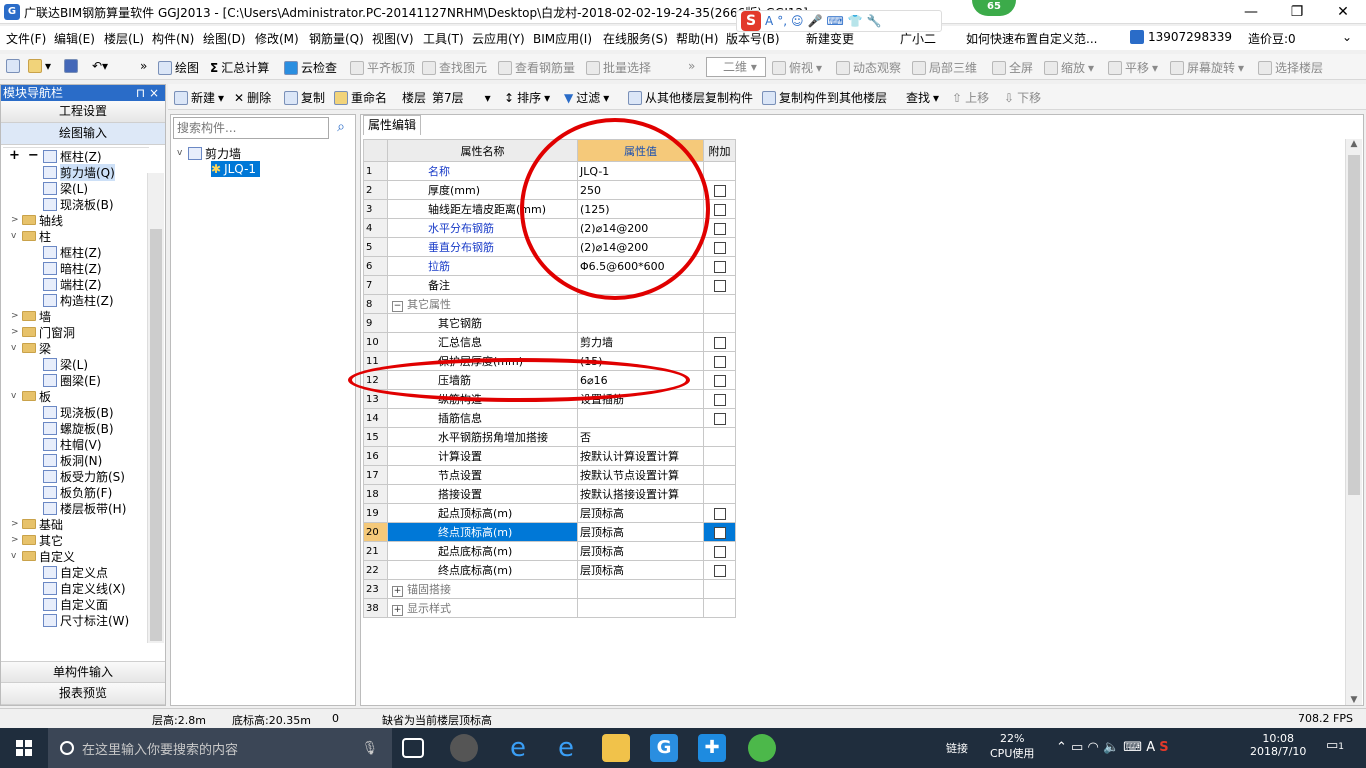  Describe the element at coordinates (549, 380) in the screenshot. I see `property-row: 12 压墙筋 6⌀16` at that location.